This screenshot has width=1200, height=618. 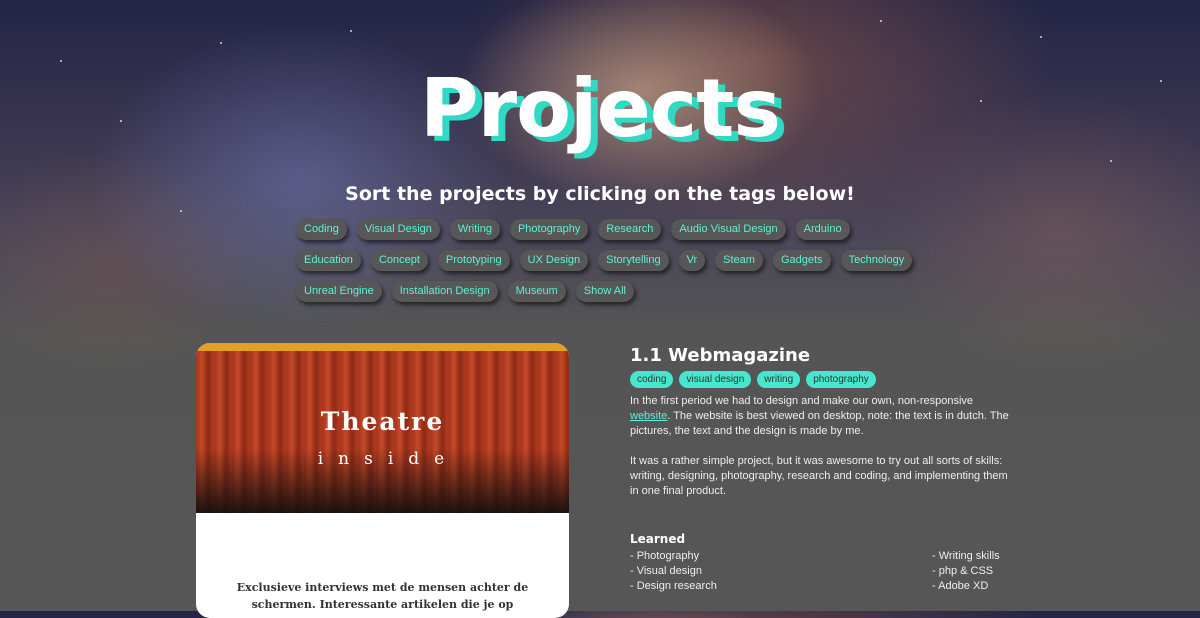 What do you see at coordinates (549, 229) in the screenshot?
I see `tag-photography: Photography` at bounding box center [549, 229].